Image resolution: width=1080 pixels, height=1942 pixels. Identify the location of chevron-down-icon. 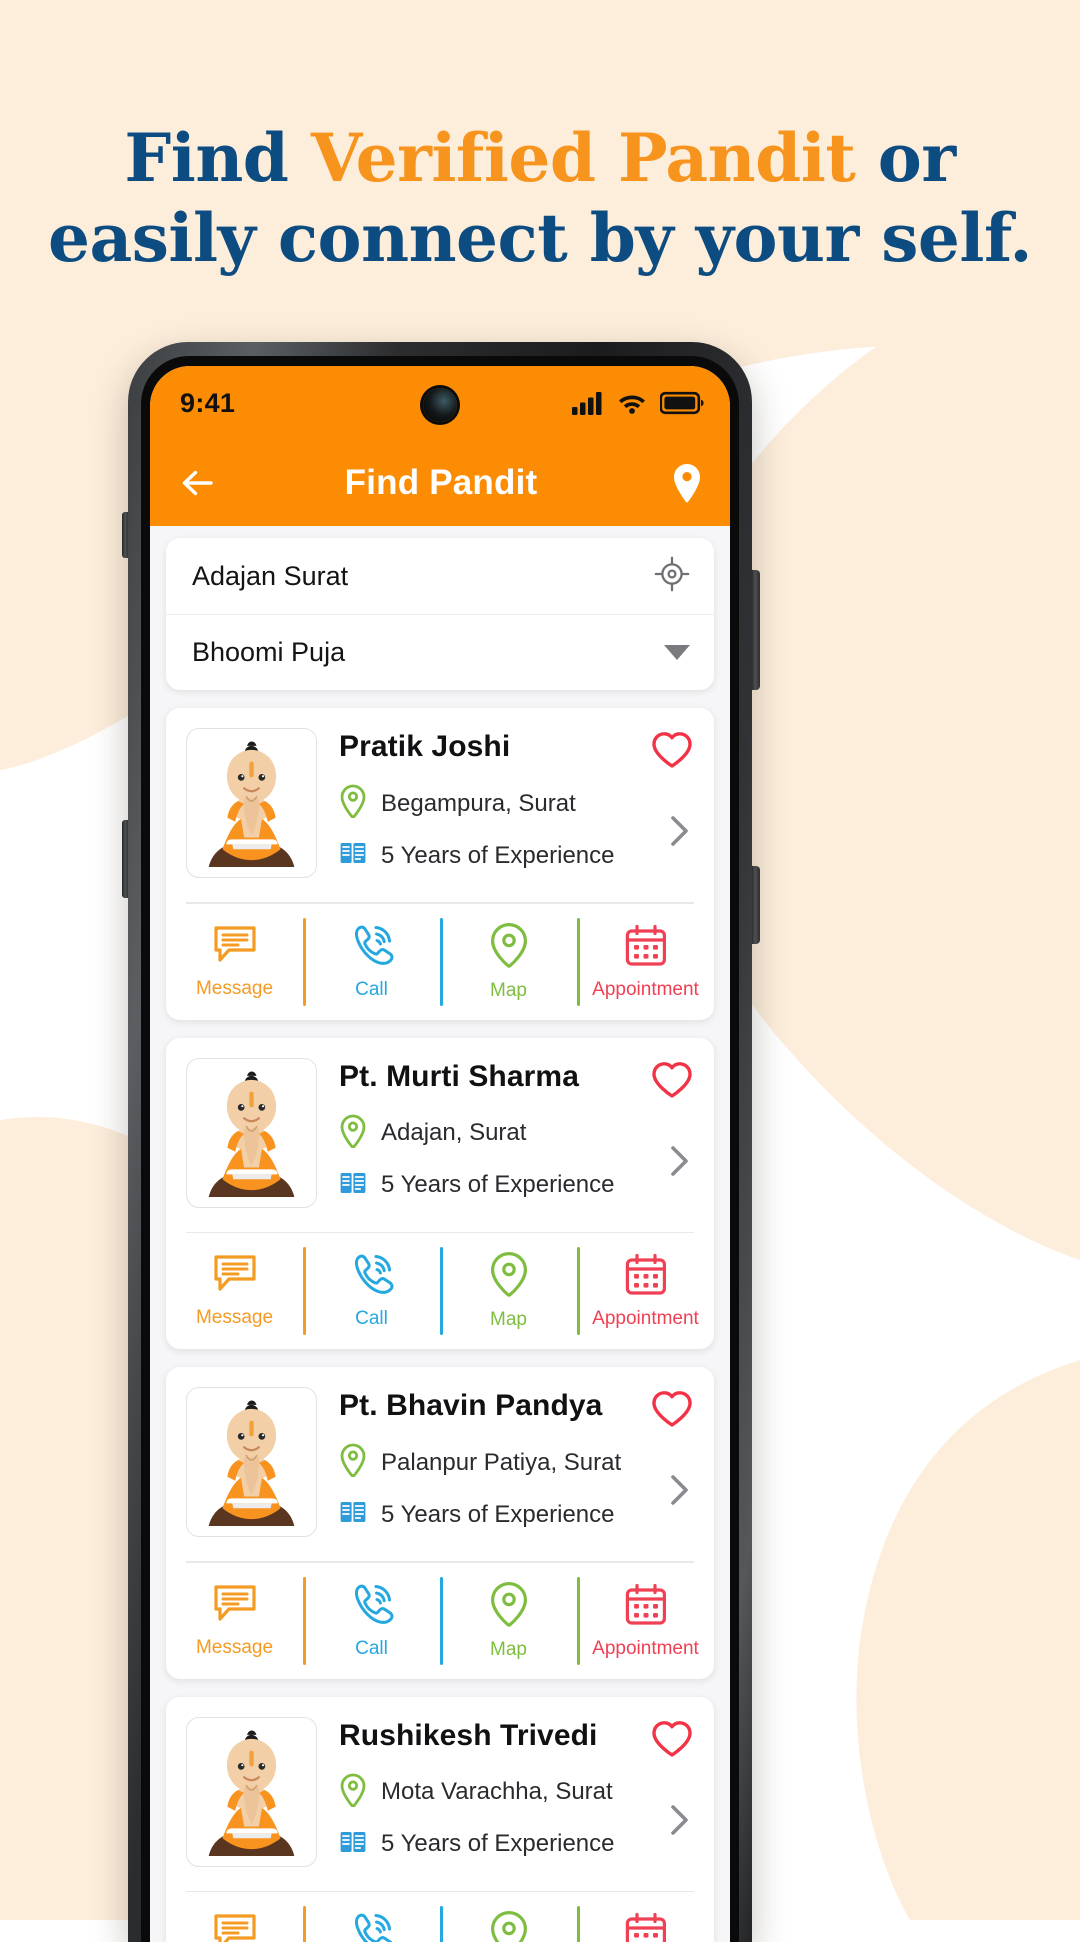
(677, 652).